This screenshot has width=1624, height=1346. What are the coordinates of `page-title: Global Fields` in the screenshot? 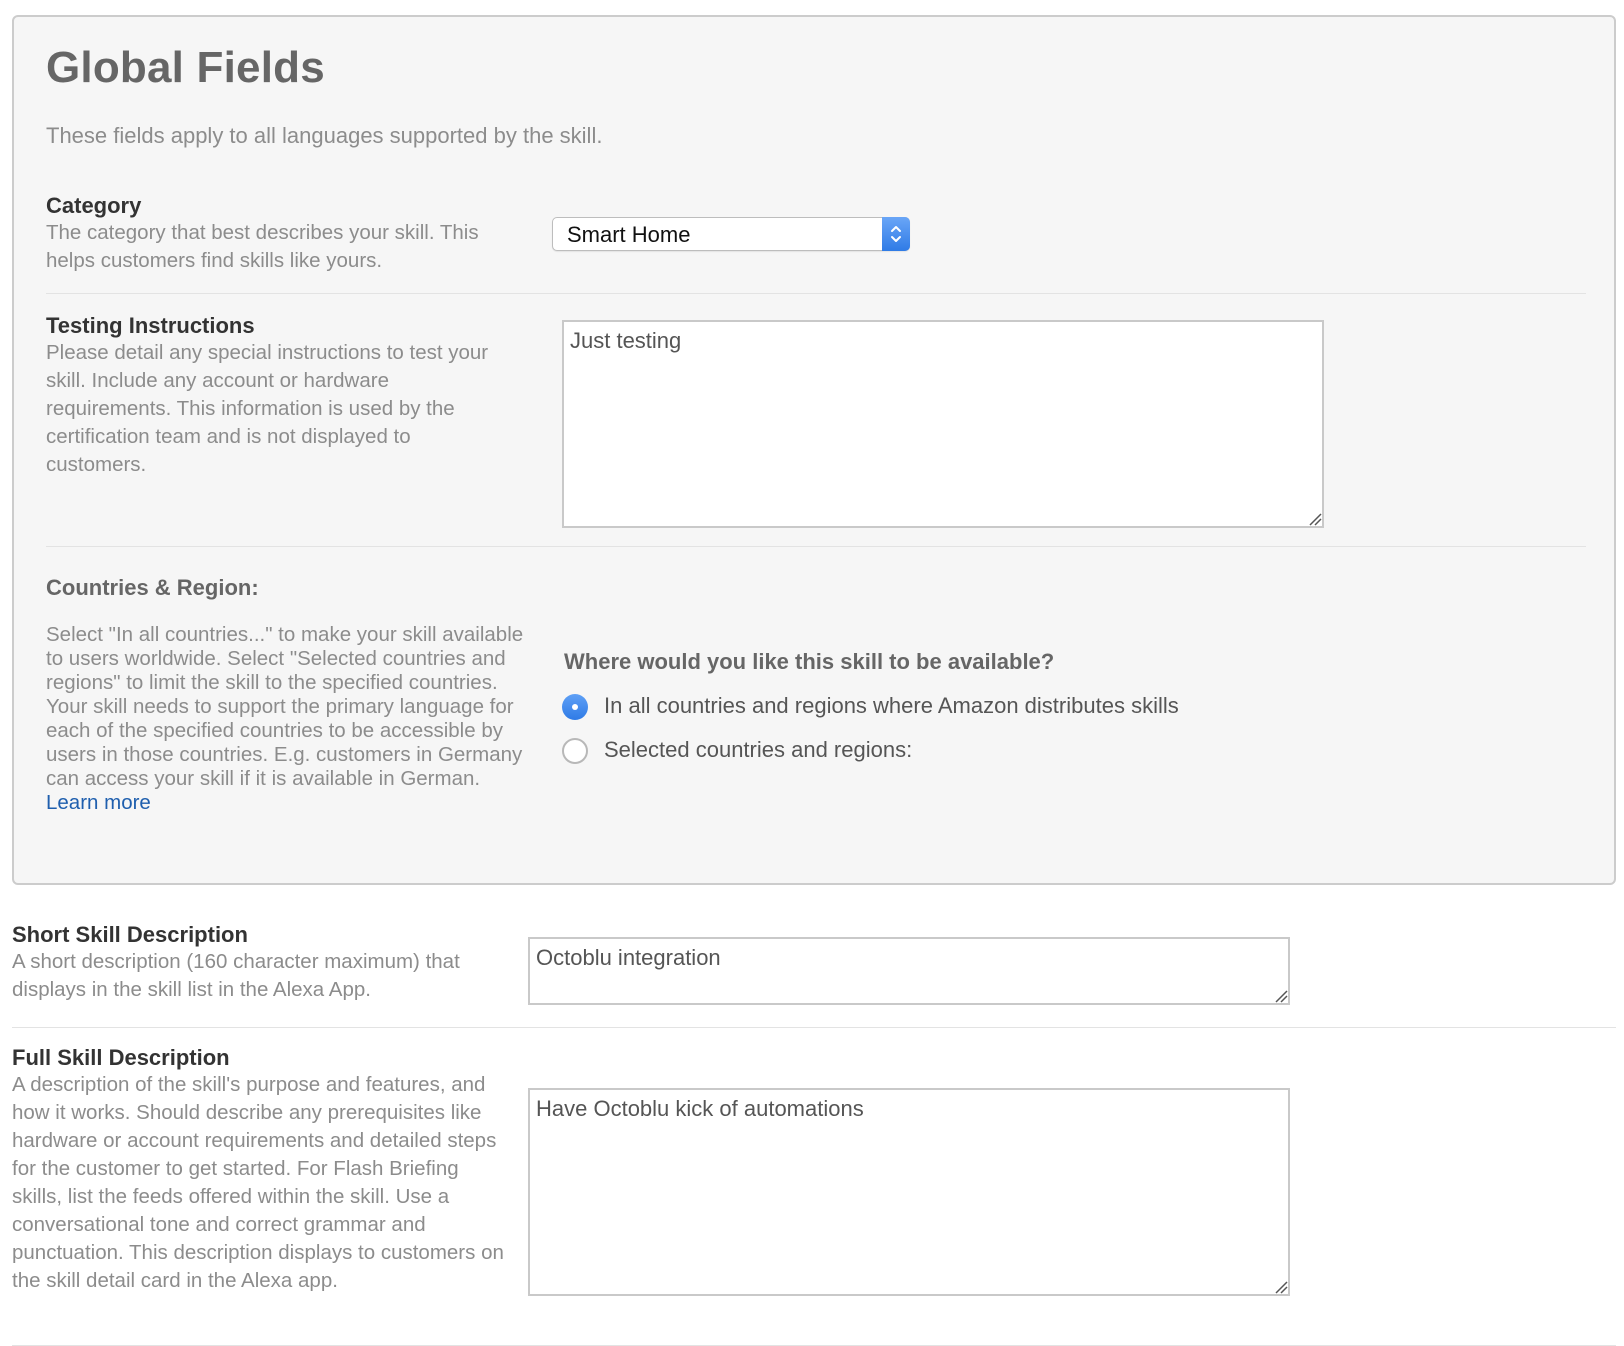 It's located at (185, 67).